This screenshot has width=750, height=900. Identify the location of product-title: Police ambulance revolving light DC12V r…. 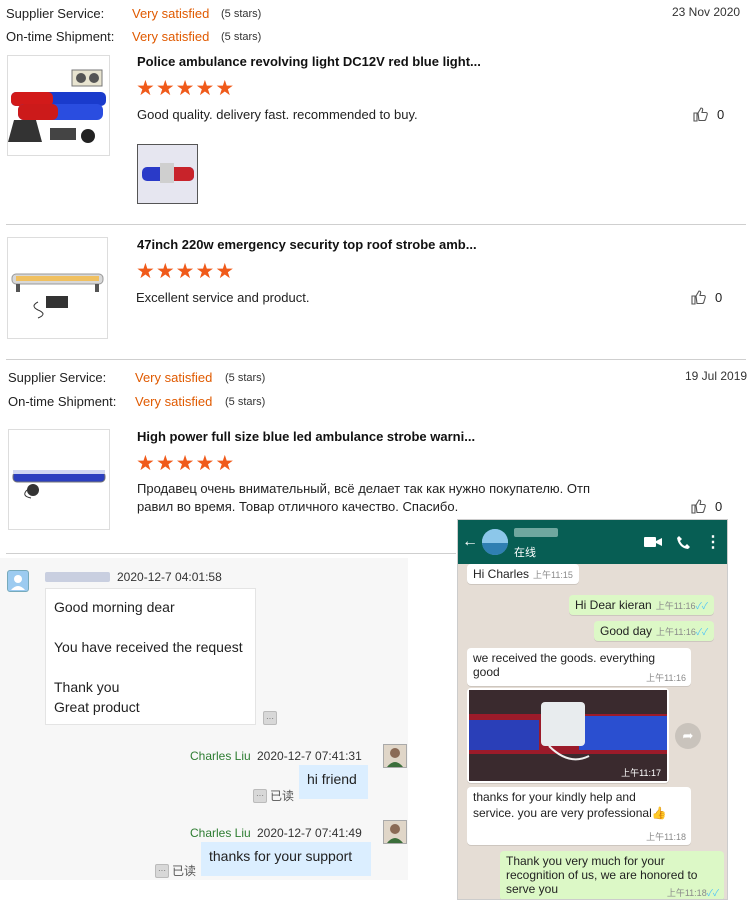
(309, 61).